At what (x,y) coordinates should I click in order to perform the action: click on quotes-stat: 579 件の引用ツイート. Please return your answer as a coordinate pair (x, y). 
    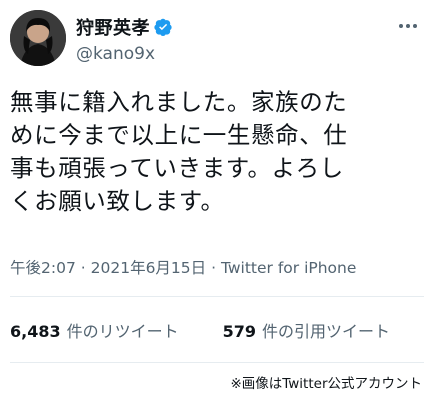
    Looking at the image, I should click on (306, 330).